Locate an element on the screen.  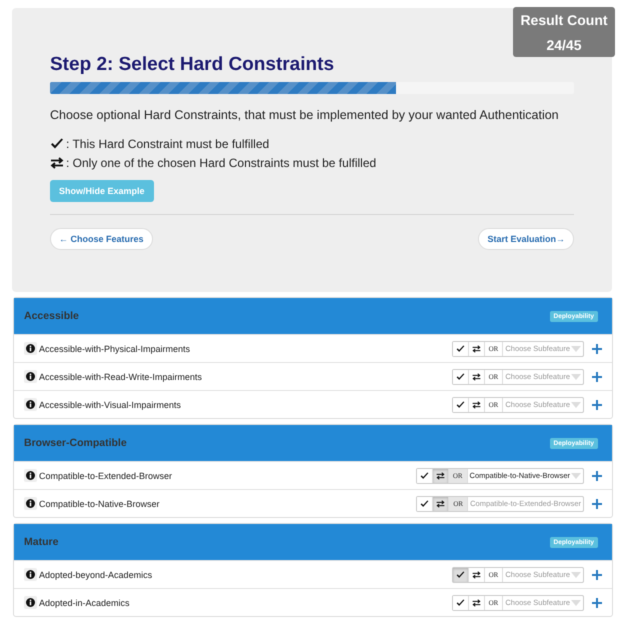
constraint-name: Accessible-with-Visual-Impairments is located at coordinates (110, 405).